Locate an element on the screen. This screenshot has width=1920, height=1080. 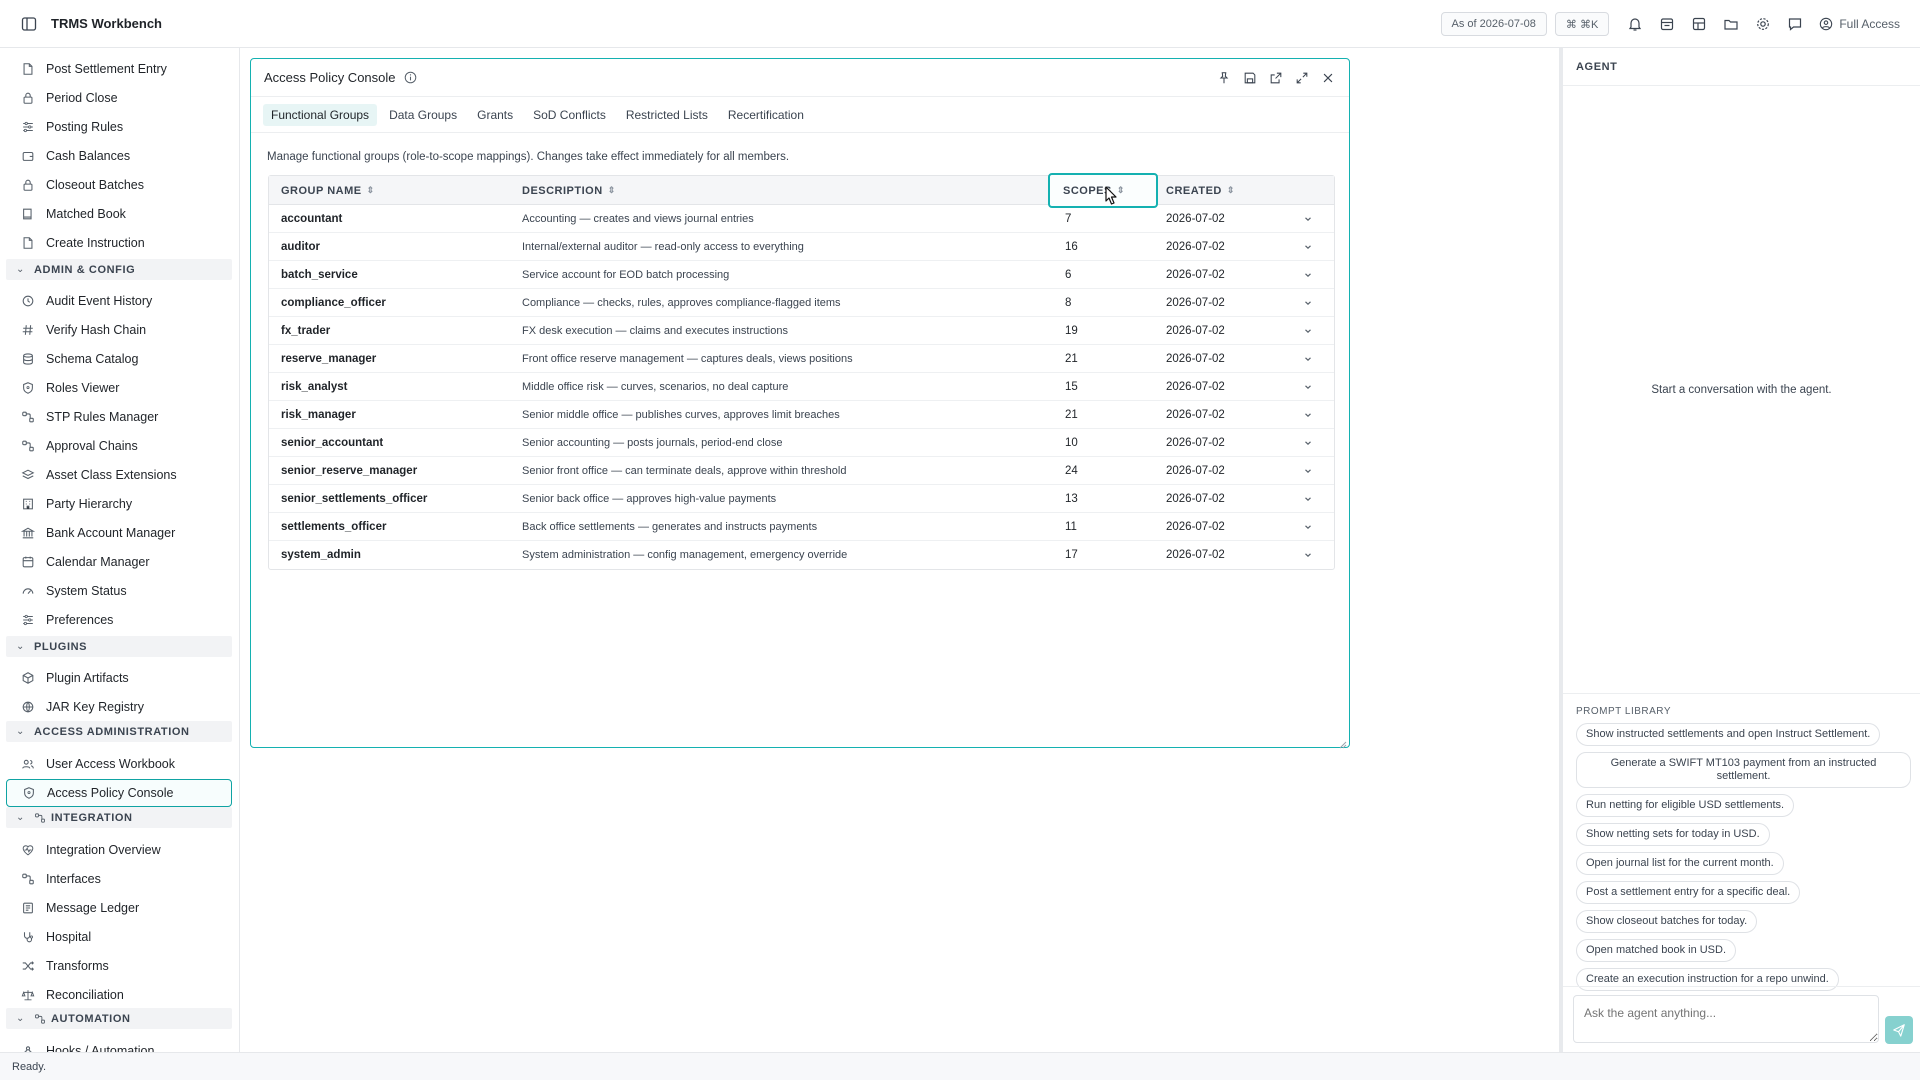
folder-icon is located at coordinates (1731, 24).